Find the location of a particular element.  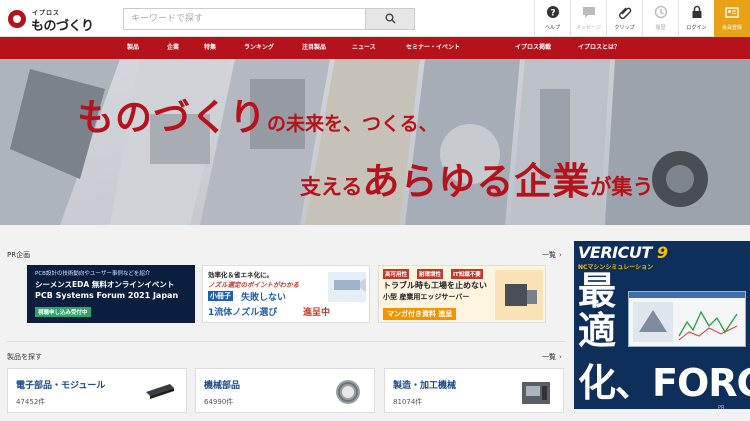

nav-item-featured-products: 注目製品 is located at coordinates (314, 48).